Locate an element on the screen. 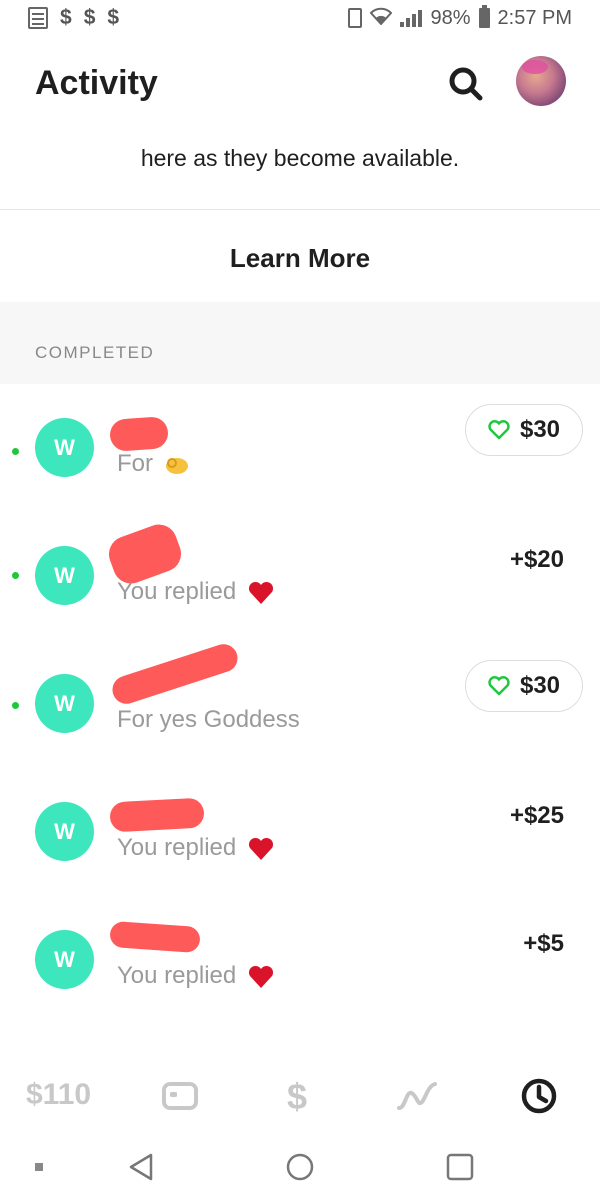 The width and height of the screenshot is (600, 1200). investing-tab is located at coordinates (417, 1096).